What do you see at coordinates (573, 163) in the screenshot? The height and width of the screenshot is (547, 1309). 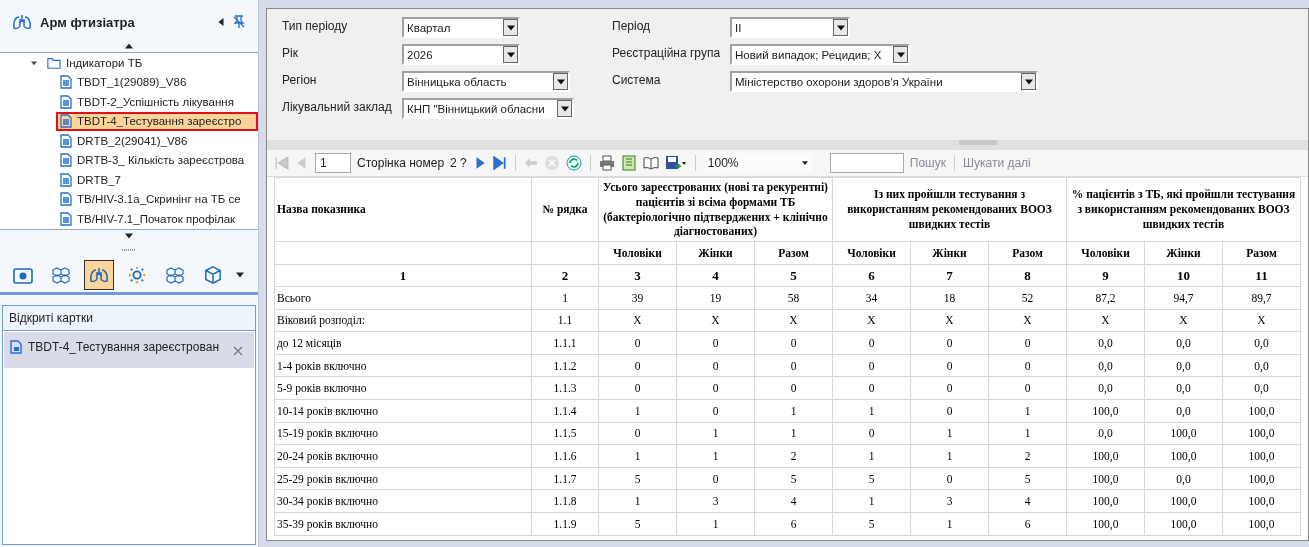 I see `refresh-icon` at bounding box center [573, 163].